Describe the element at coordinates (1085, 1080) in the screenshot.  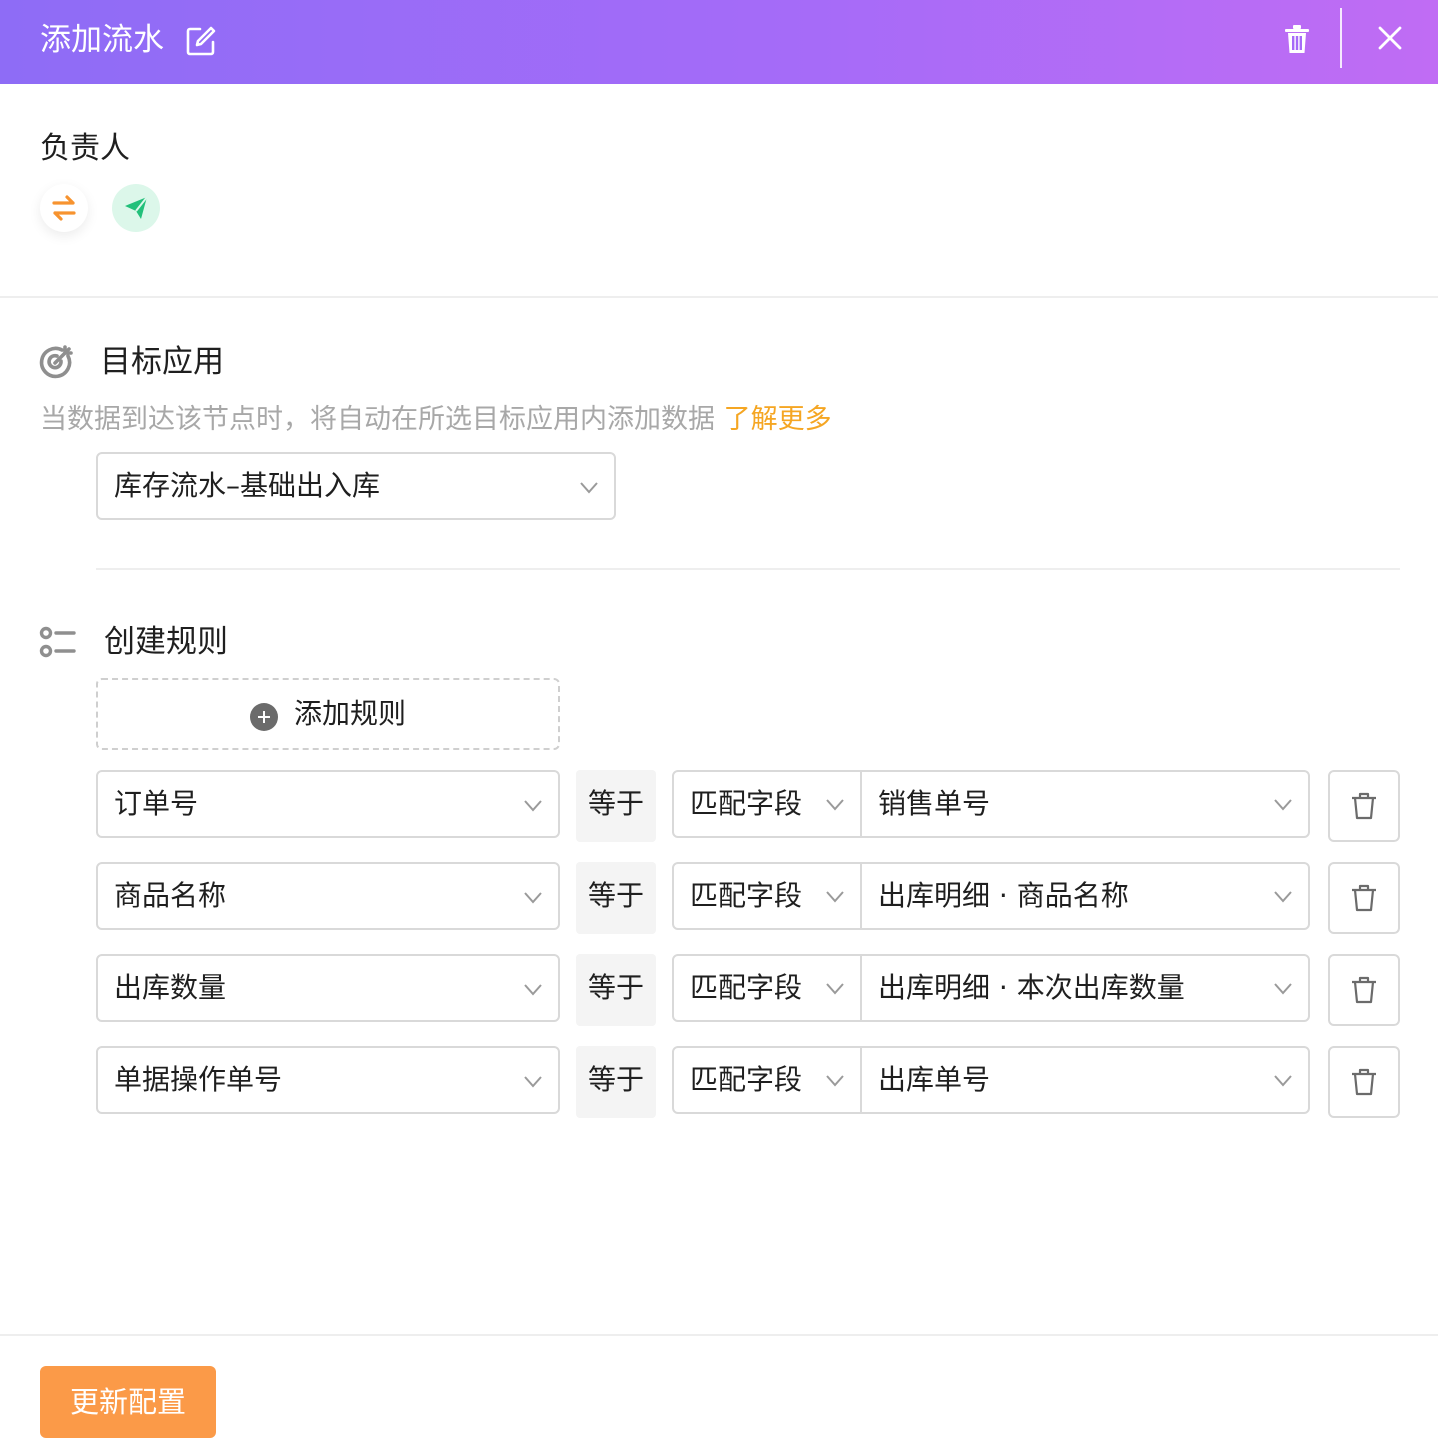
I see `match-field-select: 出库单号` at that location.